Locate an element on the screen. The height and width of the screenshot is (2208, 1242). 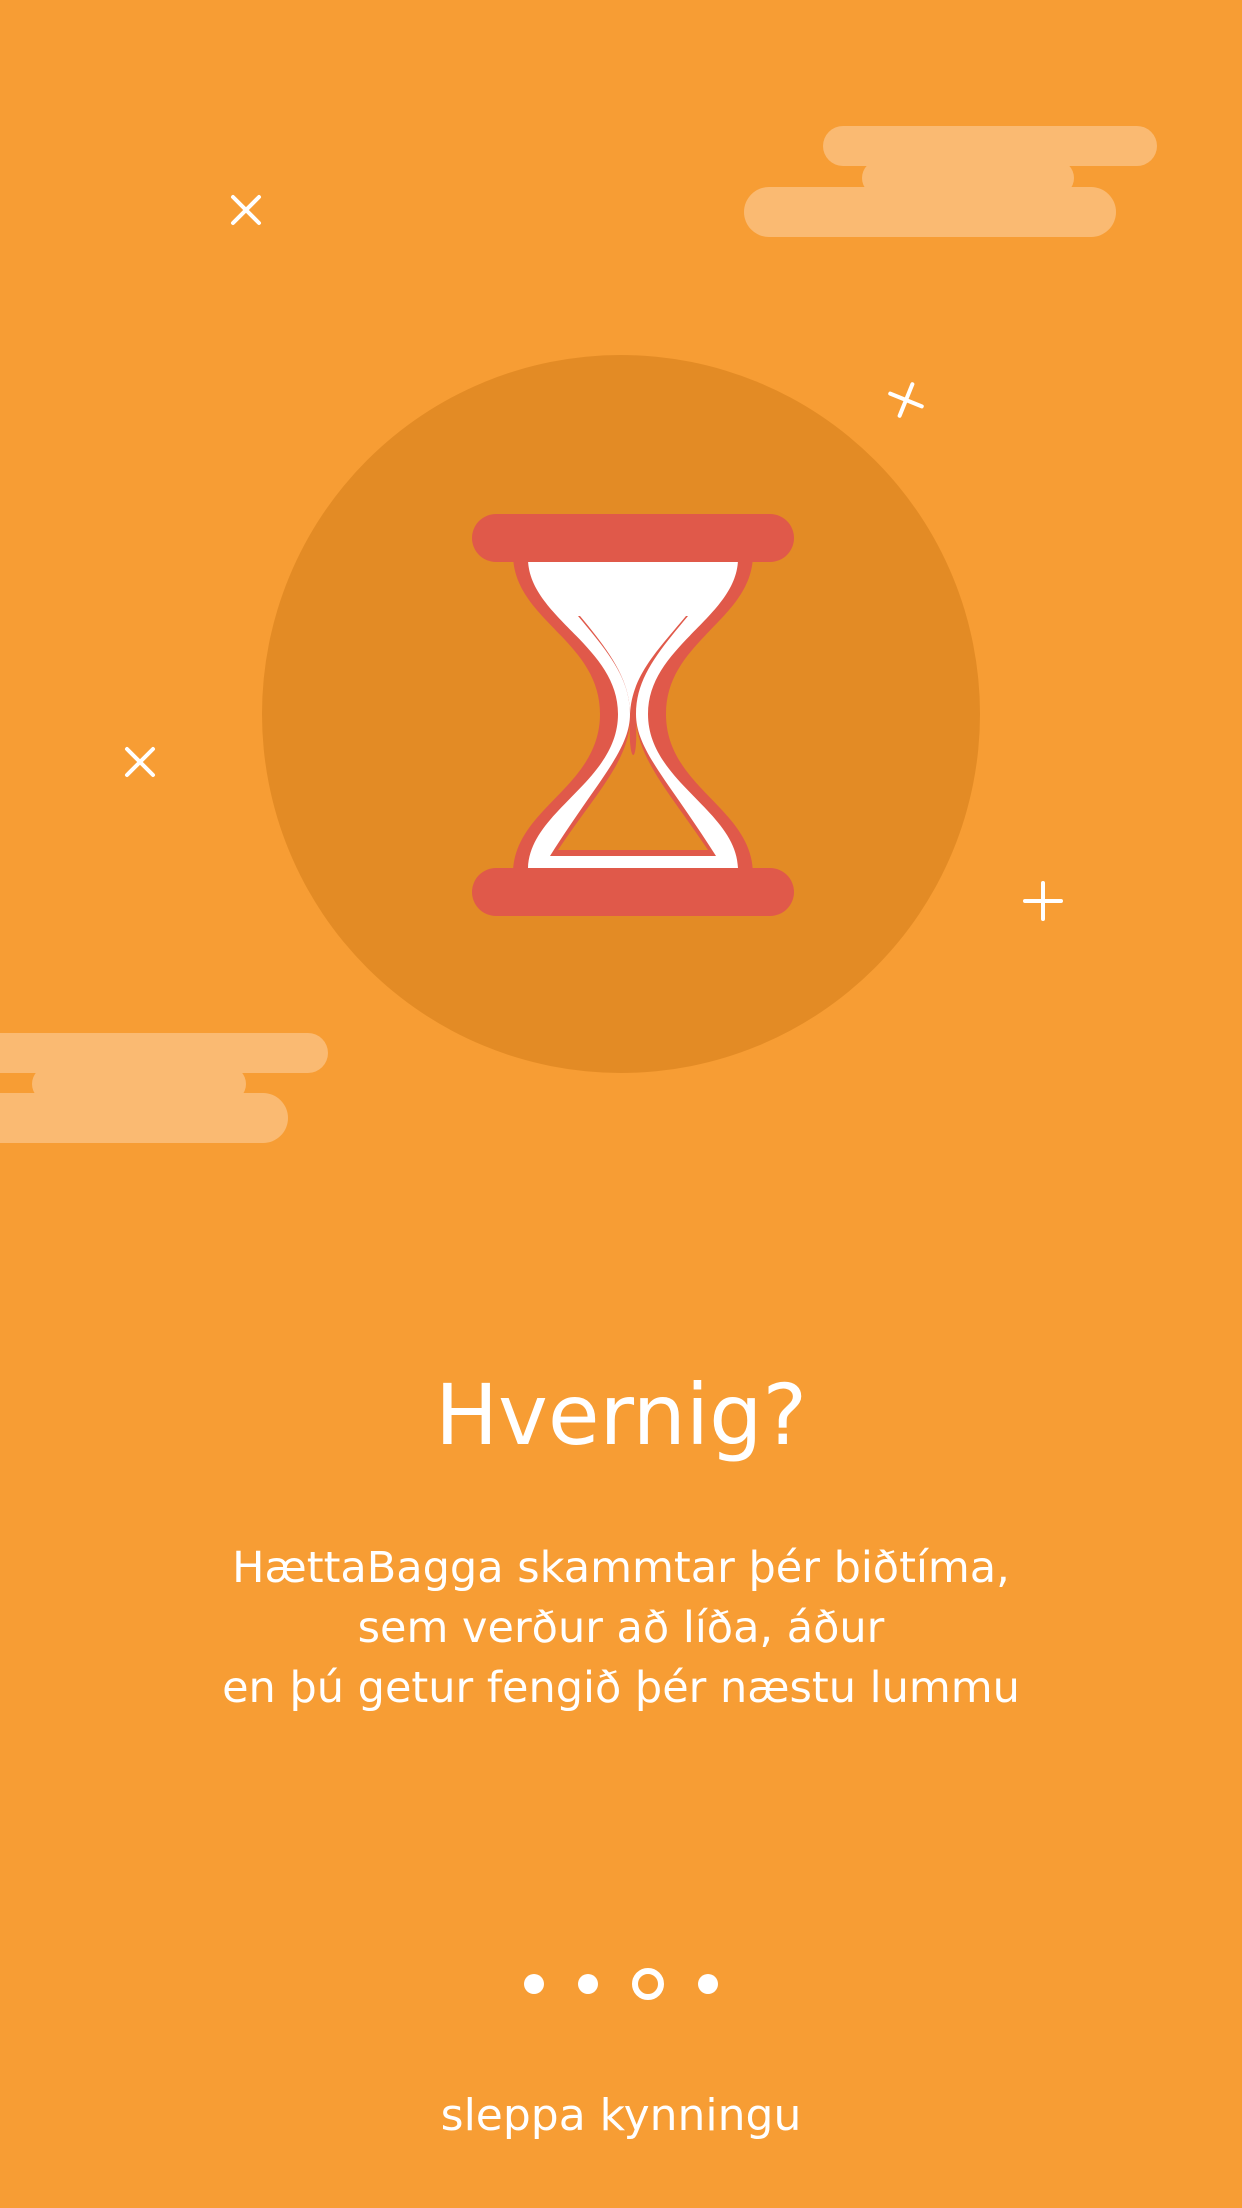
hourglass-icon is located at coordinates (633, 715).